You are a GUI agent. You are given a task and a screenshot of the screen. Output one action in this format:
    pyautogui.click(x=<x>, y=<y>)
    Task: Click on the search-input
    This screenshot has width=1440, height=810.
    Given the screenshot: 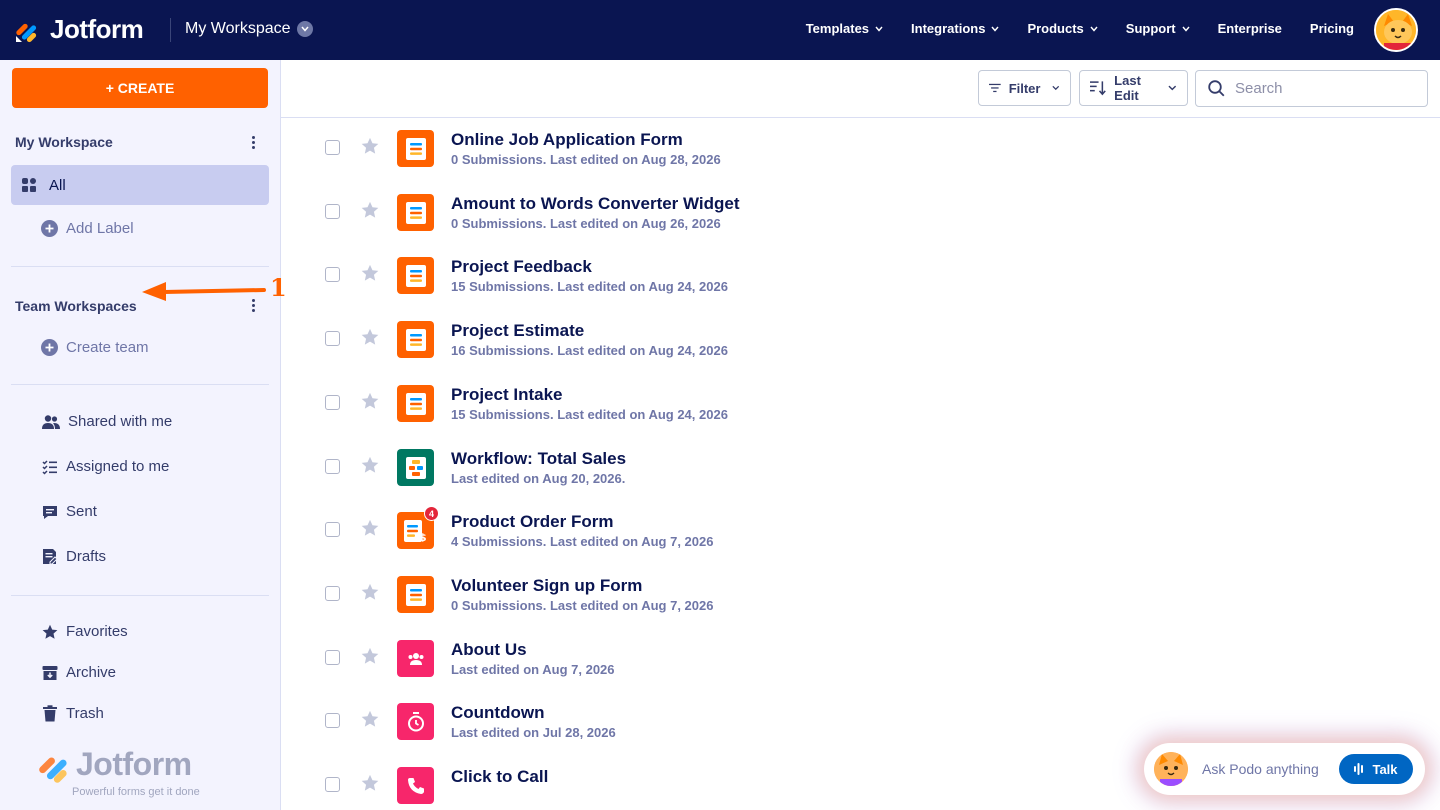 What is the action you would take?
    pyautogui.click(x=1325, y=88)
    